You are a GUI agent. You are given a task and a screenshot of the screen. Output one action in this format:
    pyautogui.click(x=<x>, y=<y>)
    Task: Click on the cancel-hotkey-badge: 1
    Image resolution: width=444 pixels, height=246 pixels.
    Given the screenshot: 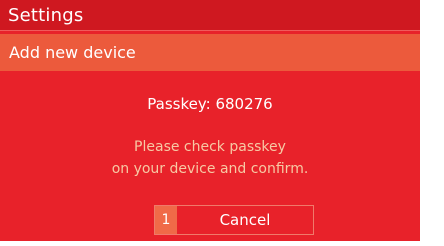 What is the action you would take?
    pyautogui.click(x=166, y=220)
    